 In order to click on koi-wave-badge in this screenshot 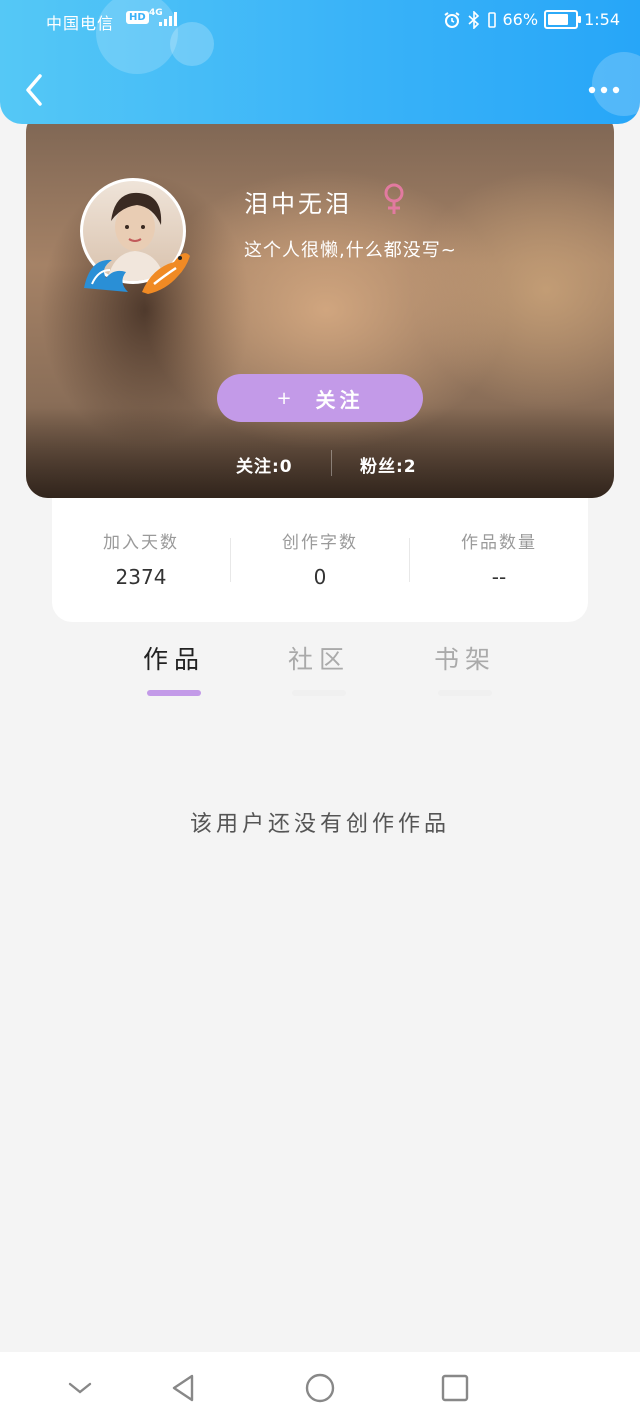, I will do `click(137, 273)`.